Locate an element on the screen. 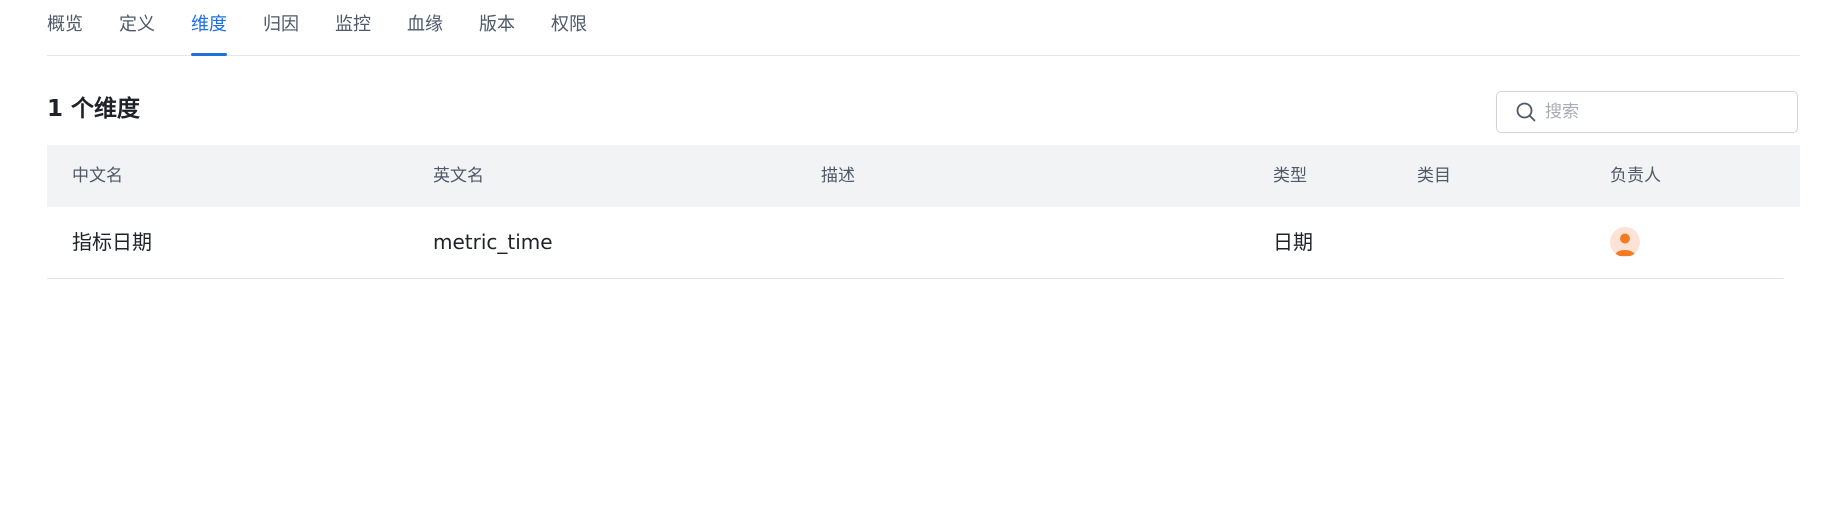  cell-type: 日期 is located at coordinates (1293, 242).